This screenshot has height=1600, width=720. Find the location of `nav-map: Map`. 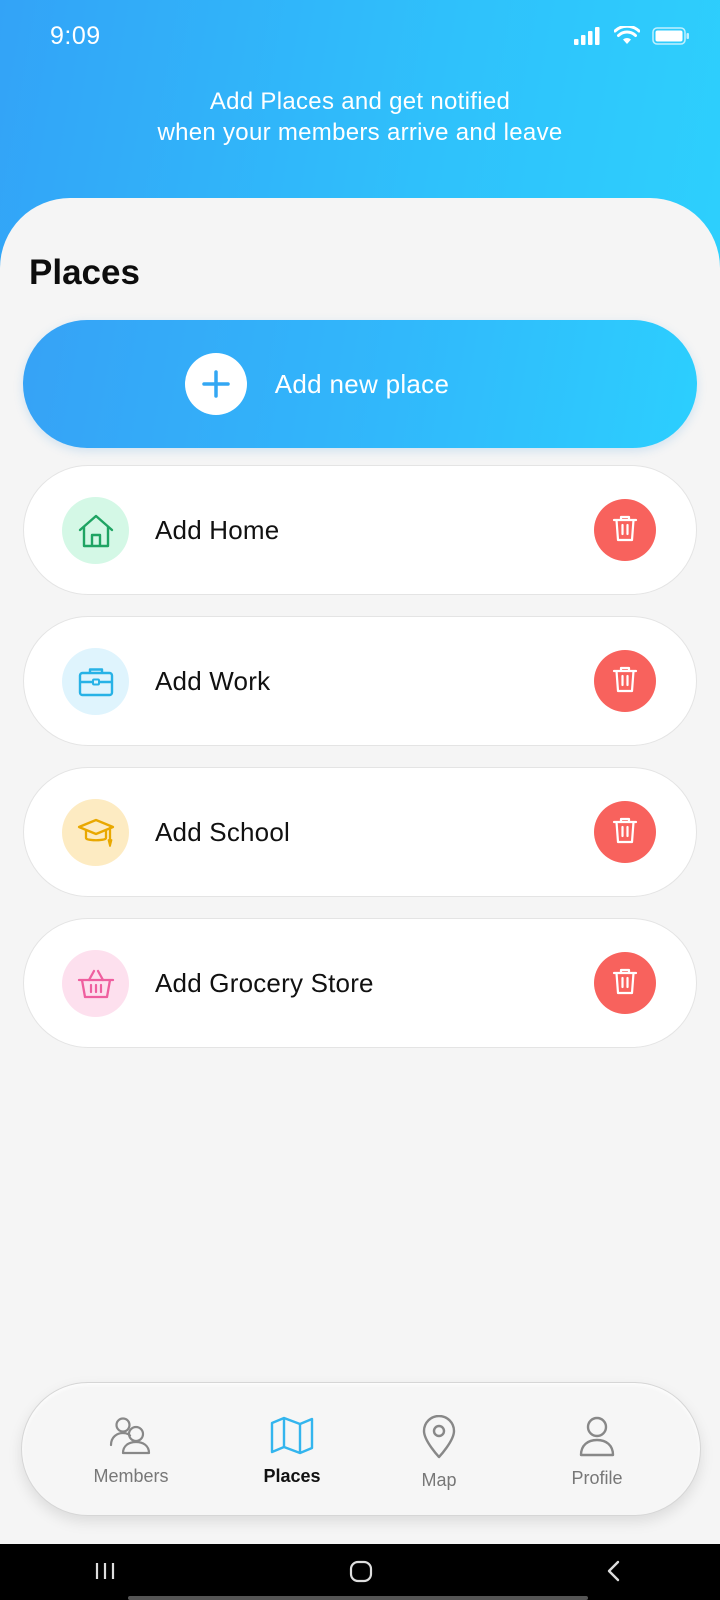

nav-map: Map is located at coordinates (439, 1452).